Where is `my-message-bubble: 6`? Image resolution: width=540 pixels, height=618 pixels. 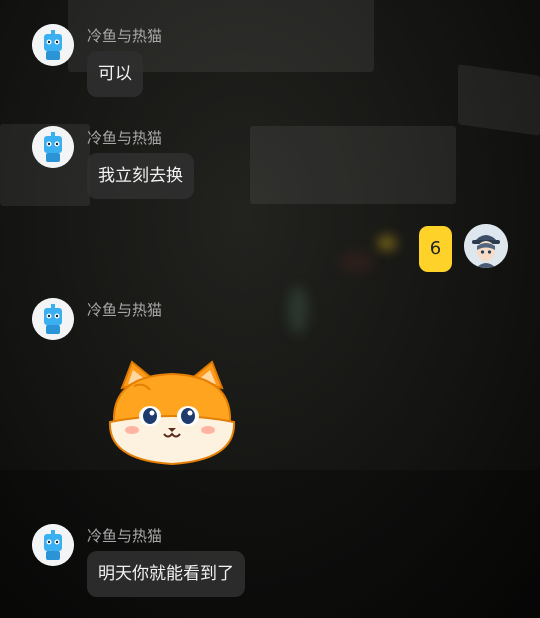 my-message-bubble: 6 is located at coordinates (435, 249).